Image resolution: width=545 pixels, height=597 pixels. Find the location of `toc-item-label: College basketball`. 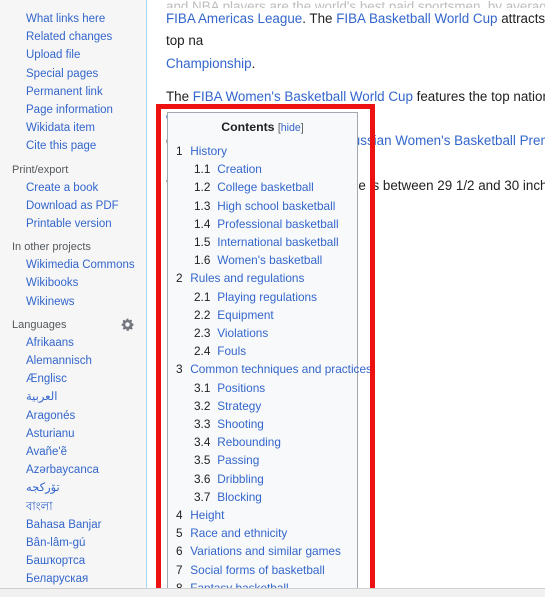

toc-item-label: College basketball is located at coordinates (265, 187).